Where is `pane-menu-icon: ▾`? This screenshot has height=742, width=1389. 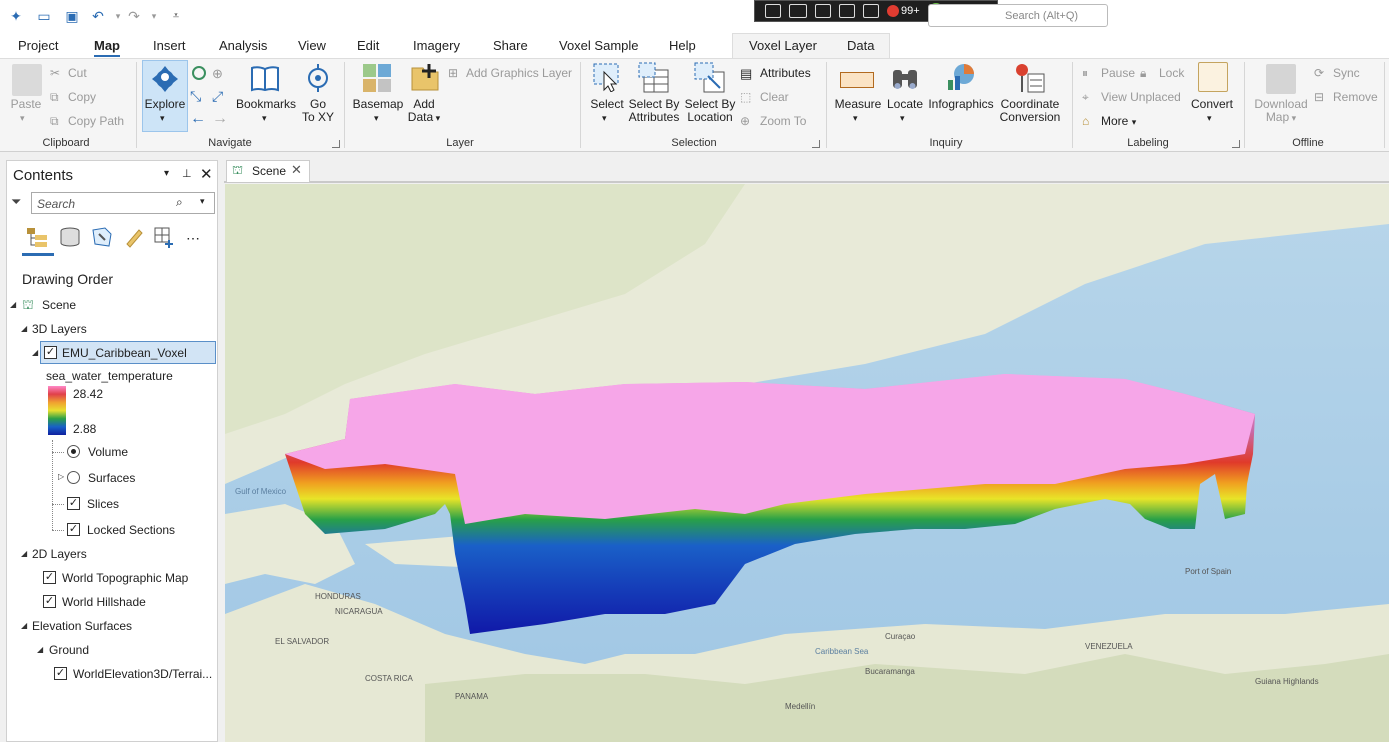 pane-menu-icon: ▾ is located at coordinates (166, 173).